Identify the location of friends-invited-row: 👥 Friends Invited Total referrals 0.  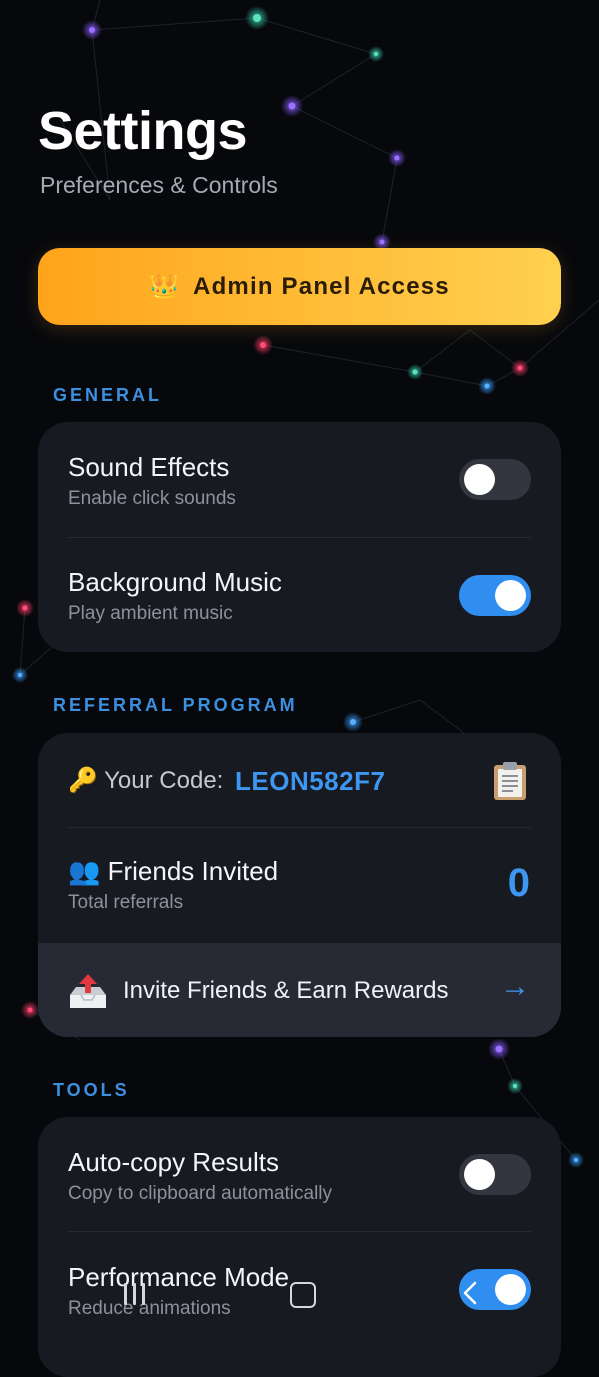
(299, 885).